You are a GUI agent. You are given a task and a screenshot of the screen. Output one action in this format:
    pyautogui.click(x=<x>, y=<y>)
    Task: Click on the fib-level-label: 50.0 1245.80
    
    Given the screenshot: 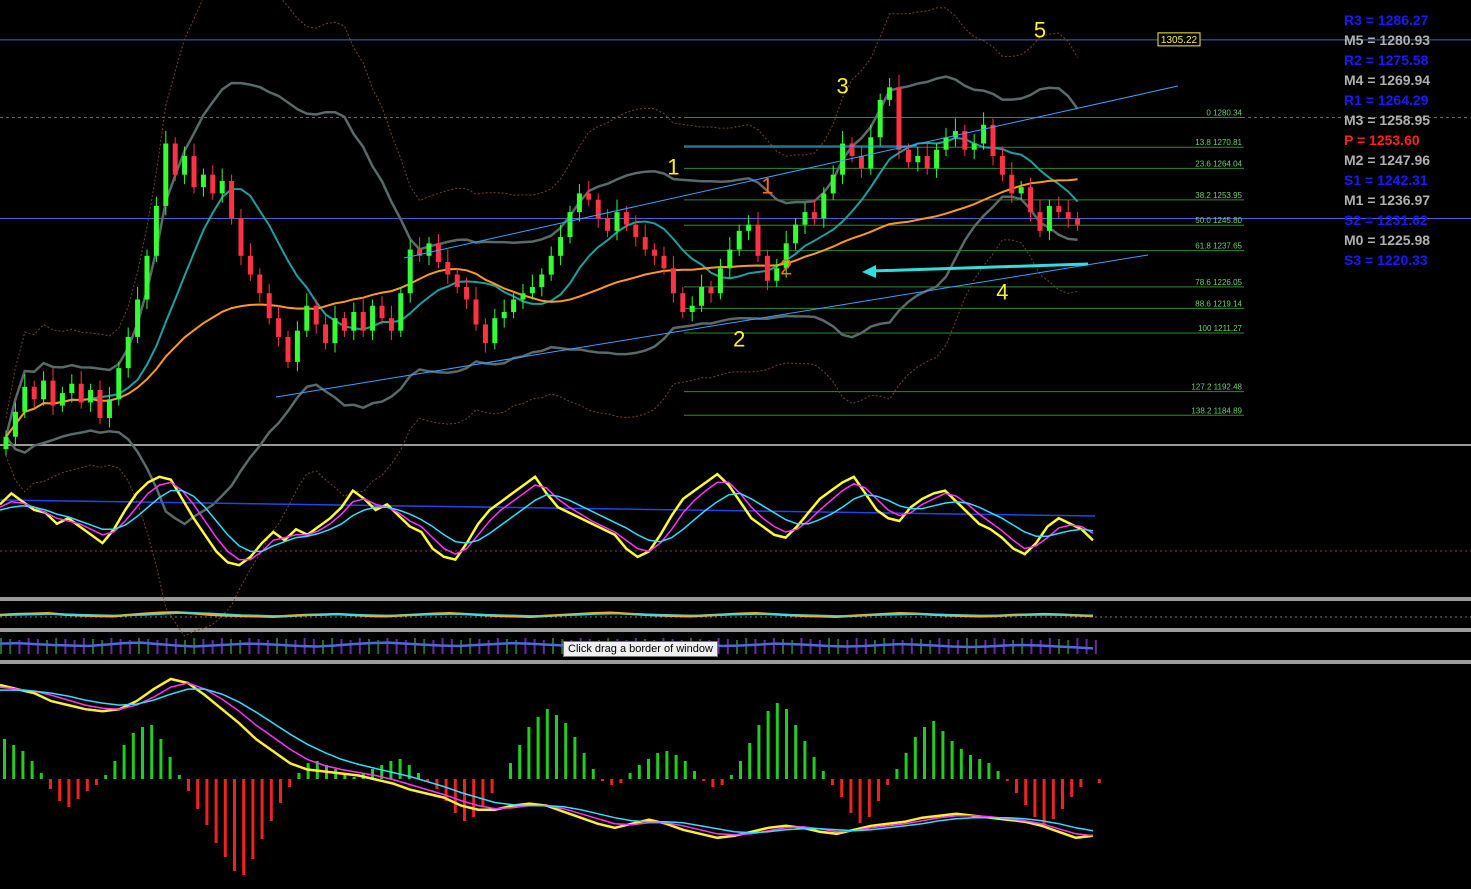 What is the action you would take?
    pyautogui.click(x=1218, y=220)
    